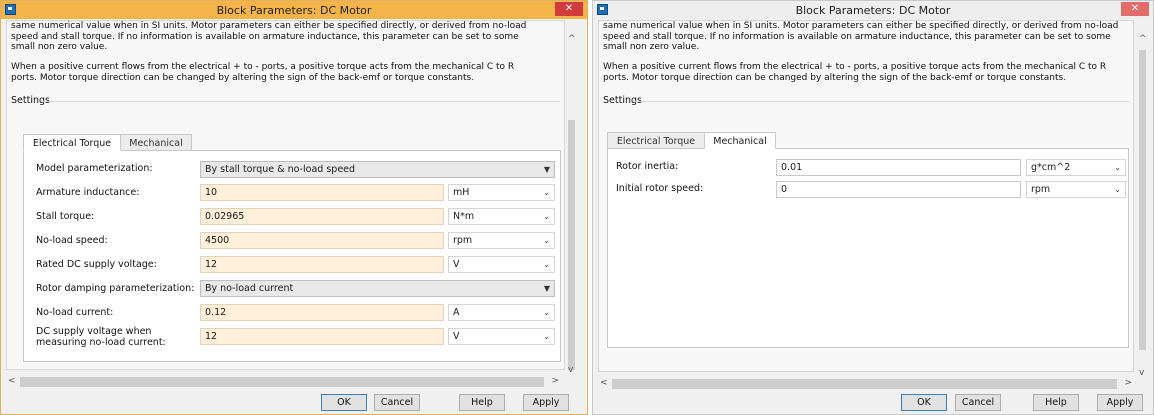 This screenshot has height=415, width=1154. Describe the element at coordinates (501, 312) in the screenshot. I see `no-load-current-unit-select: A ⌄` at that location.